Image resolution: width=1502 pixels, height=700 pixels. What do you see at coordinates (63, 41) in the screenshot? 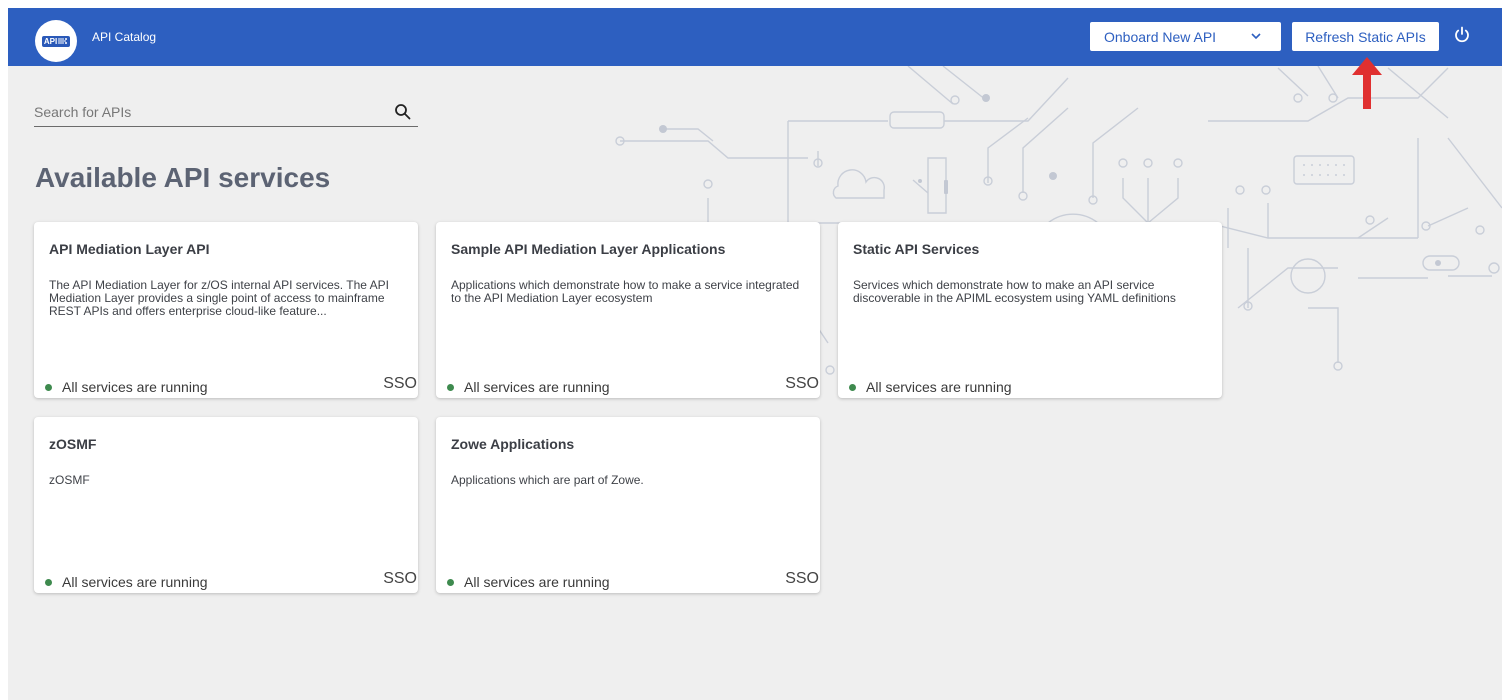
I see `logo-circuit-icon` at bounding box center [63, 41].